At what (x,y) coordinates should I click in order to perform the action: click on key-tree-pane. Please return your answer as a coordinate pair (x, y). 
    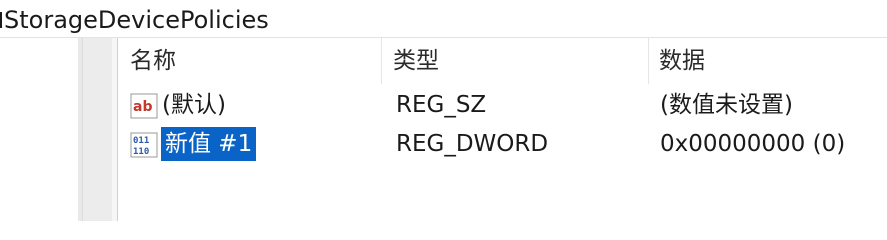
    Looking at the image, I should click on (39, 129).